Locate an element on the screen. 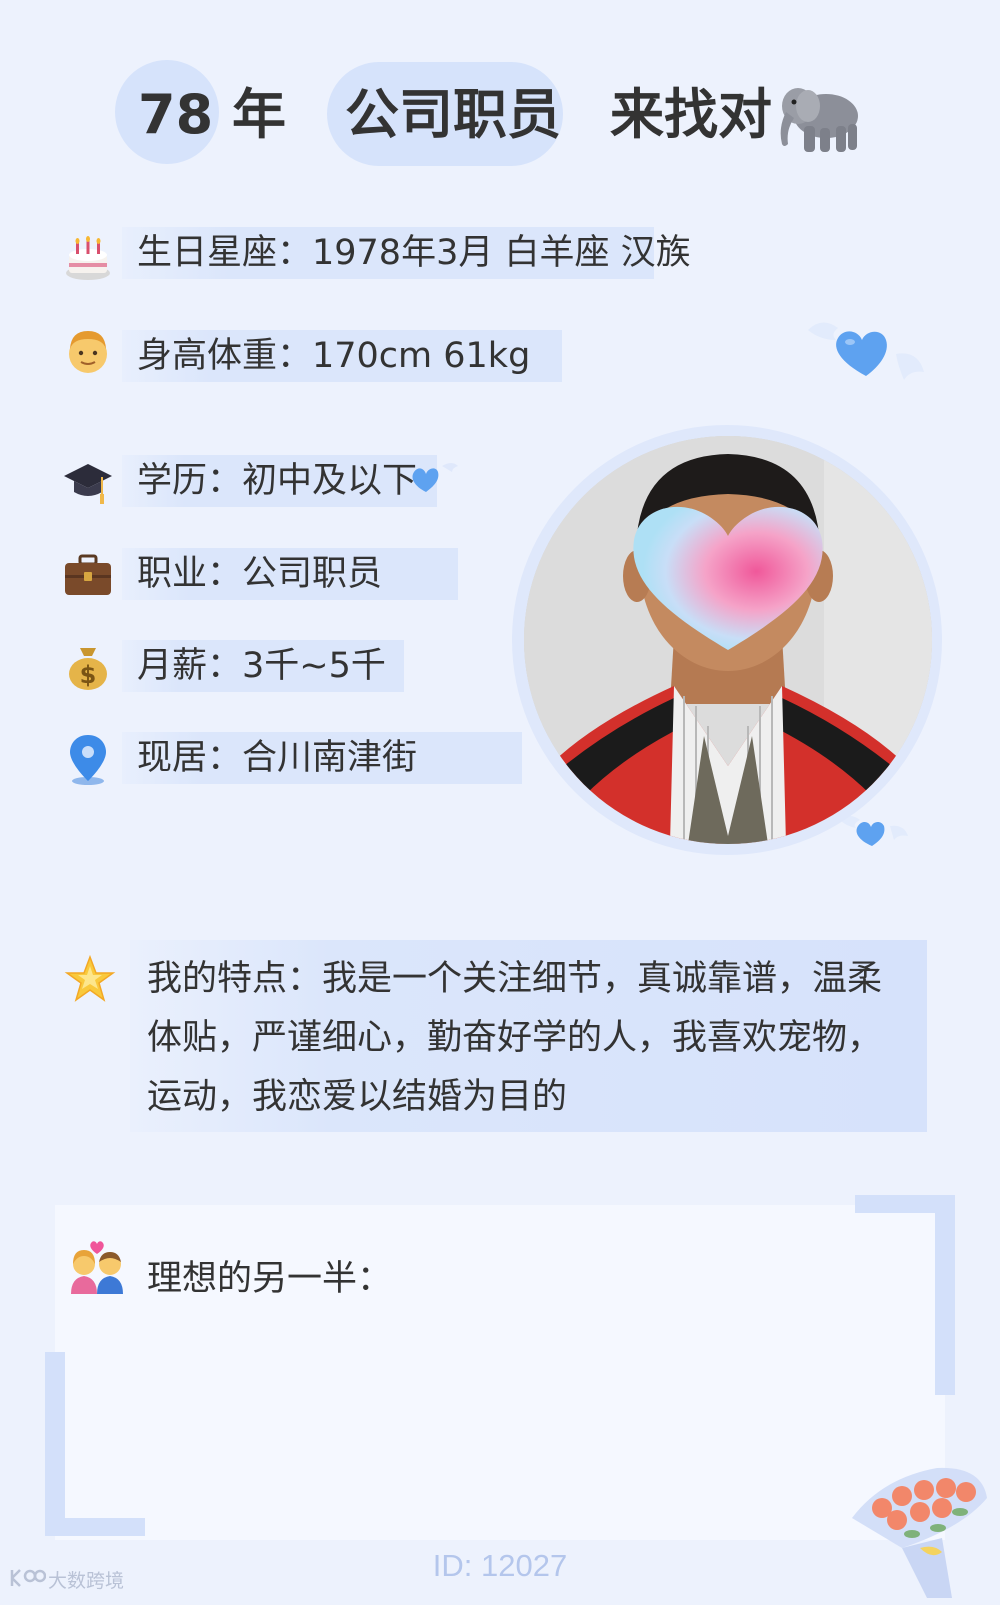 The width and height of the screenshot is (1000, 1605). watermark-text: 大数跨境 is located at coordinates (86, 1581).